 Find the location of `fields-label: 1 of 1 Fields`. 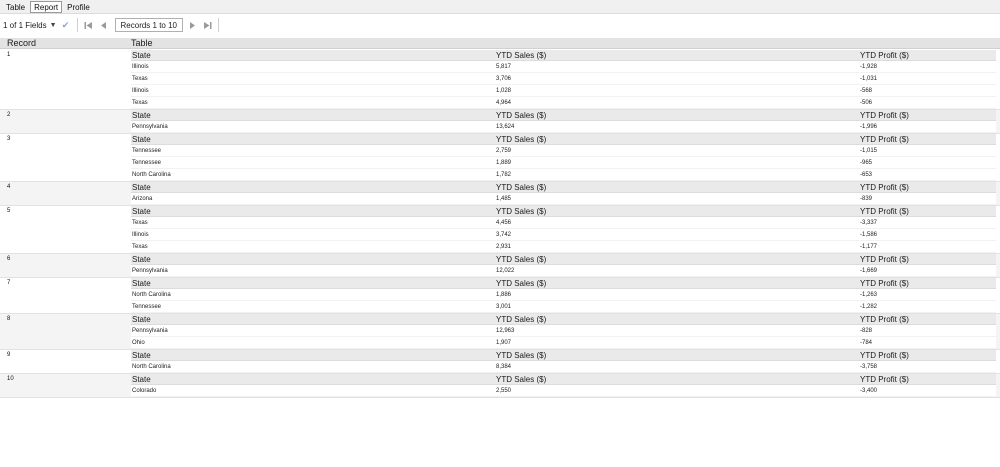

fields-label: 1 of 1 Fields is located at coordinates (25, 25).